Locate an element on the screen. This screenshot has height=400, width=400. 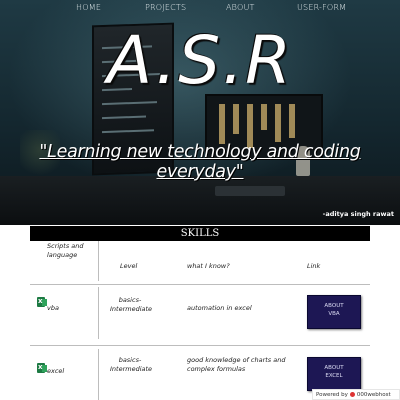
hosting-badge: Powered by 000webhost is located at coordinates (356, 394).